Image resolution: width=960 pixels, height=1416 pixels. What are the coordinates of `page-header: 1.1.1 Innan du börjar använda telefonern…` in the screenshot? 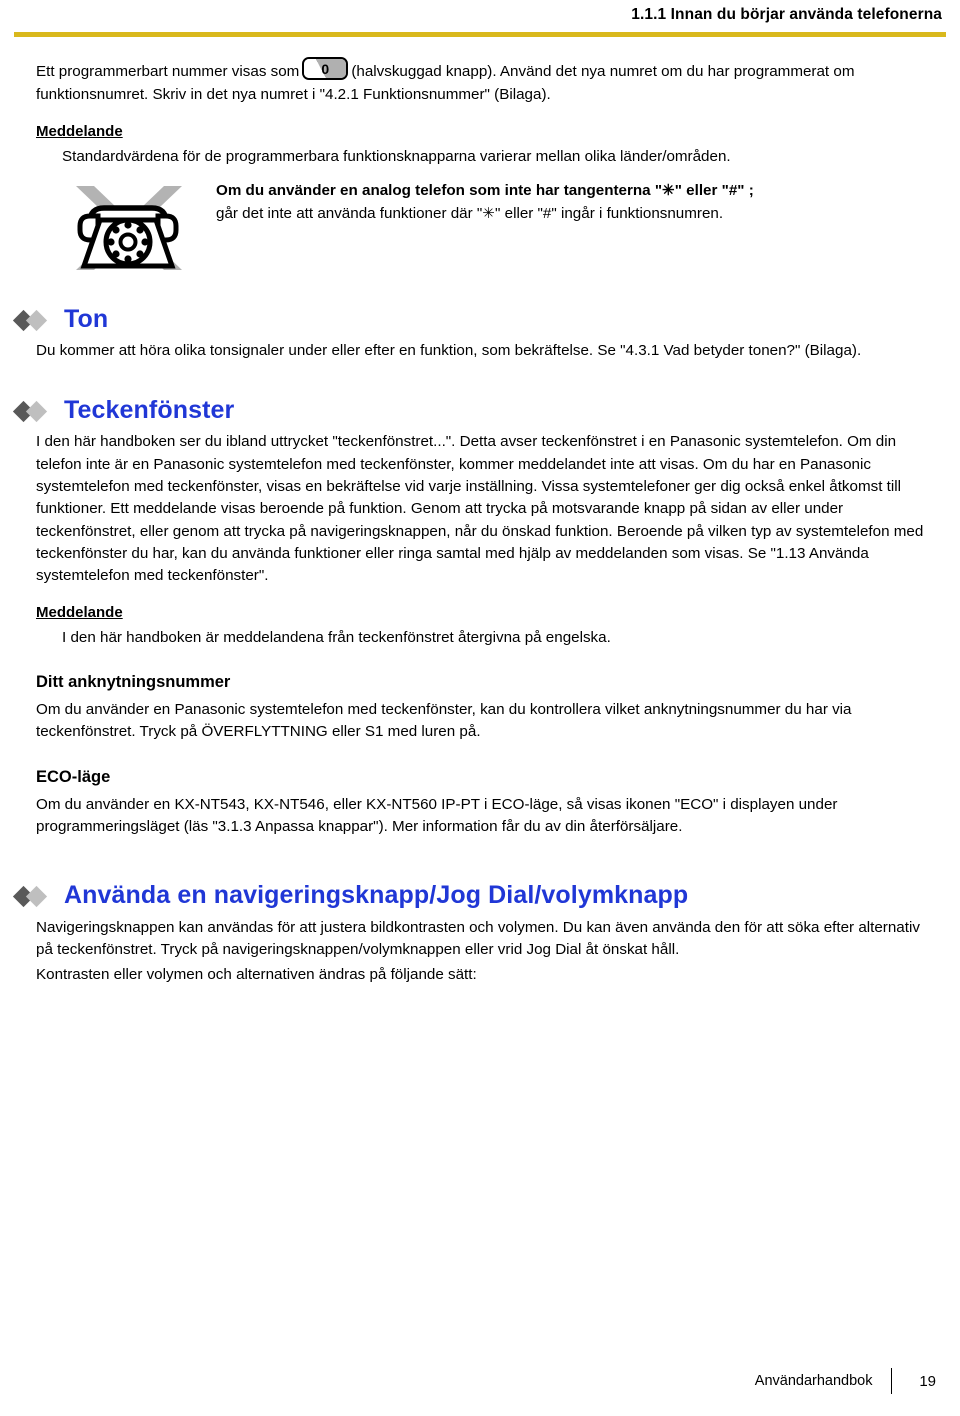 It's located at (480, 11).